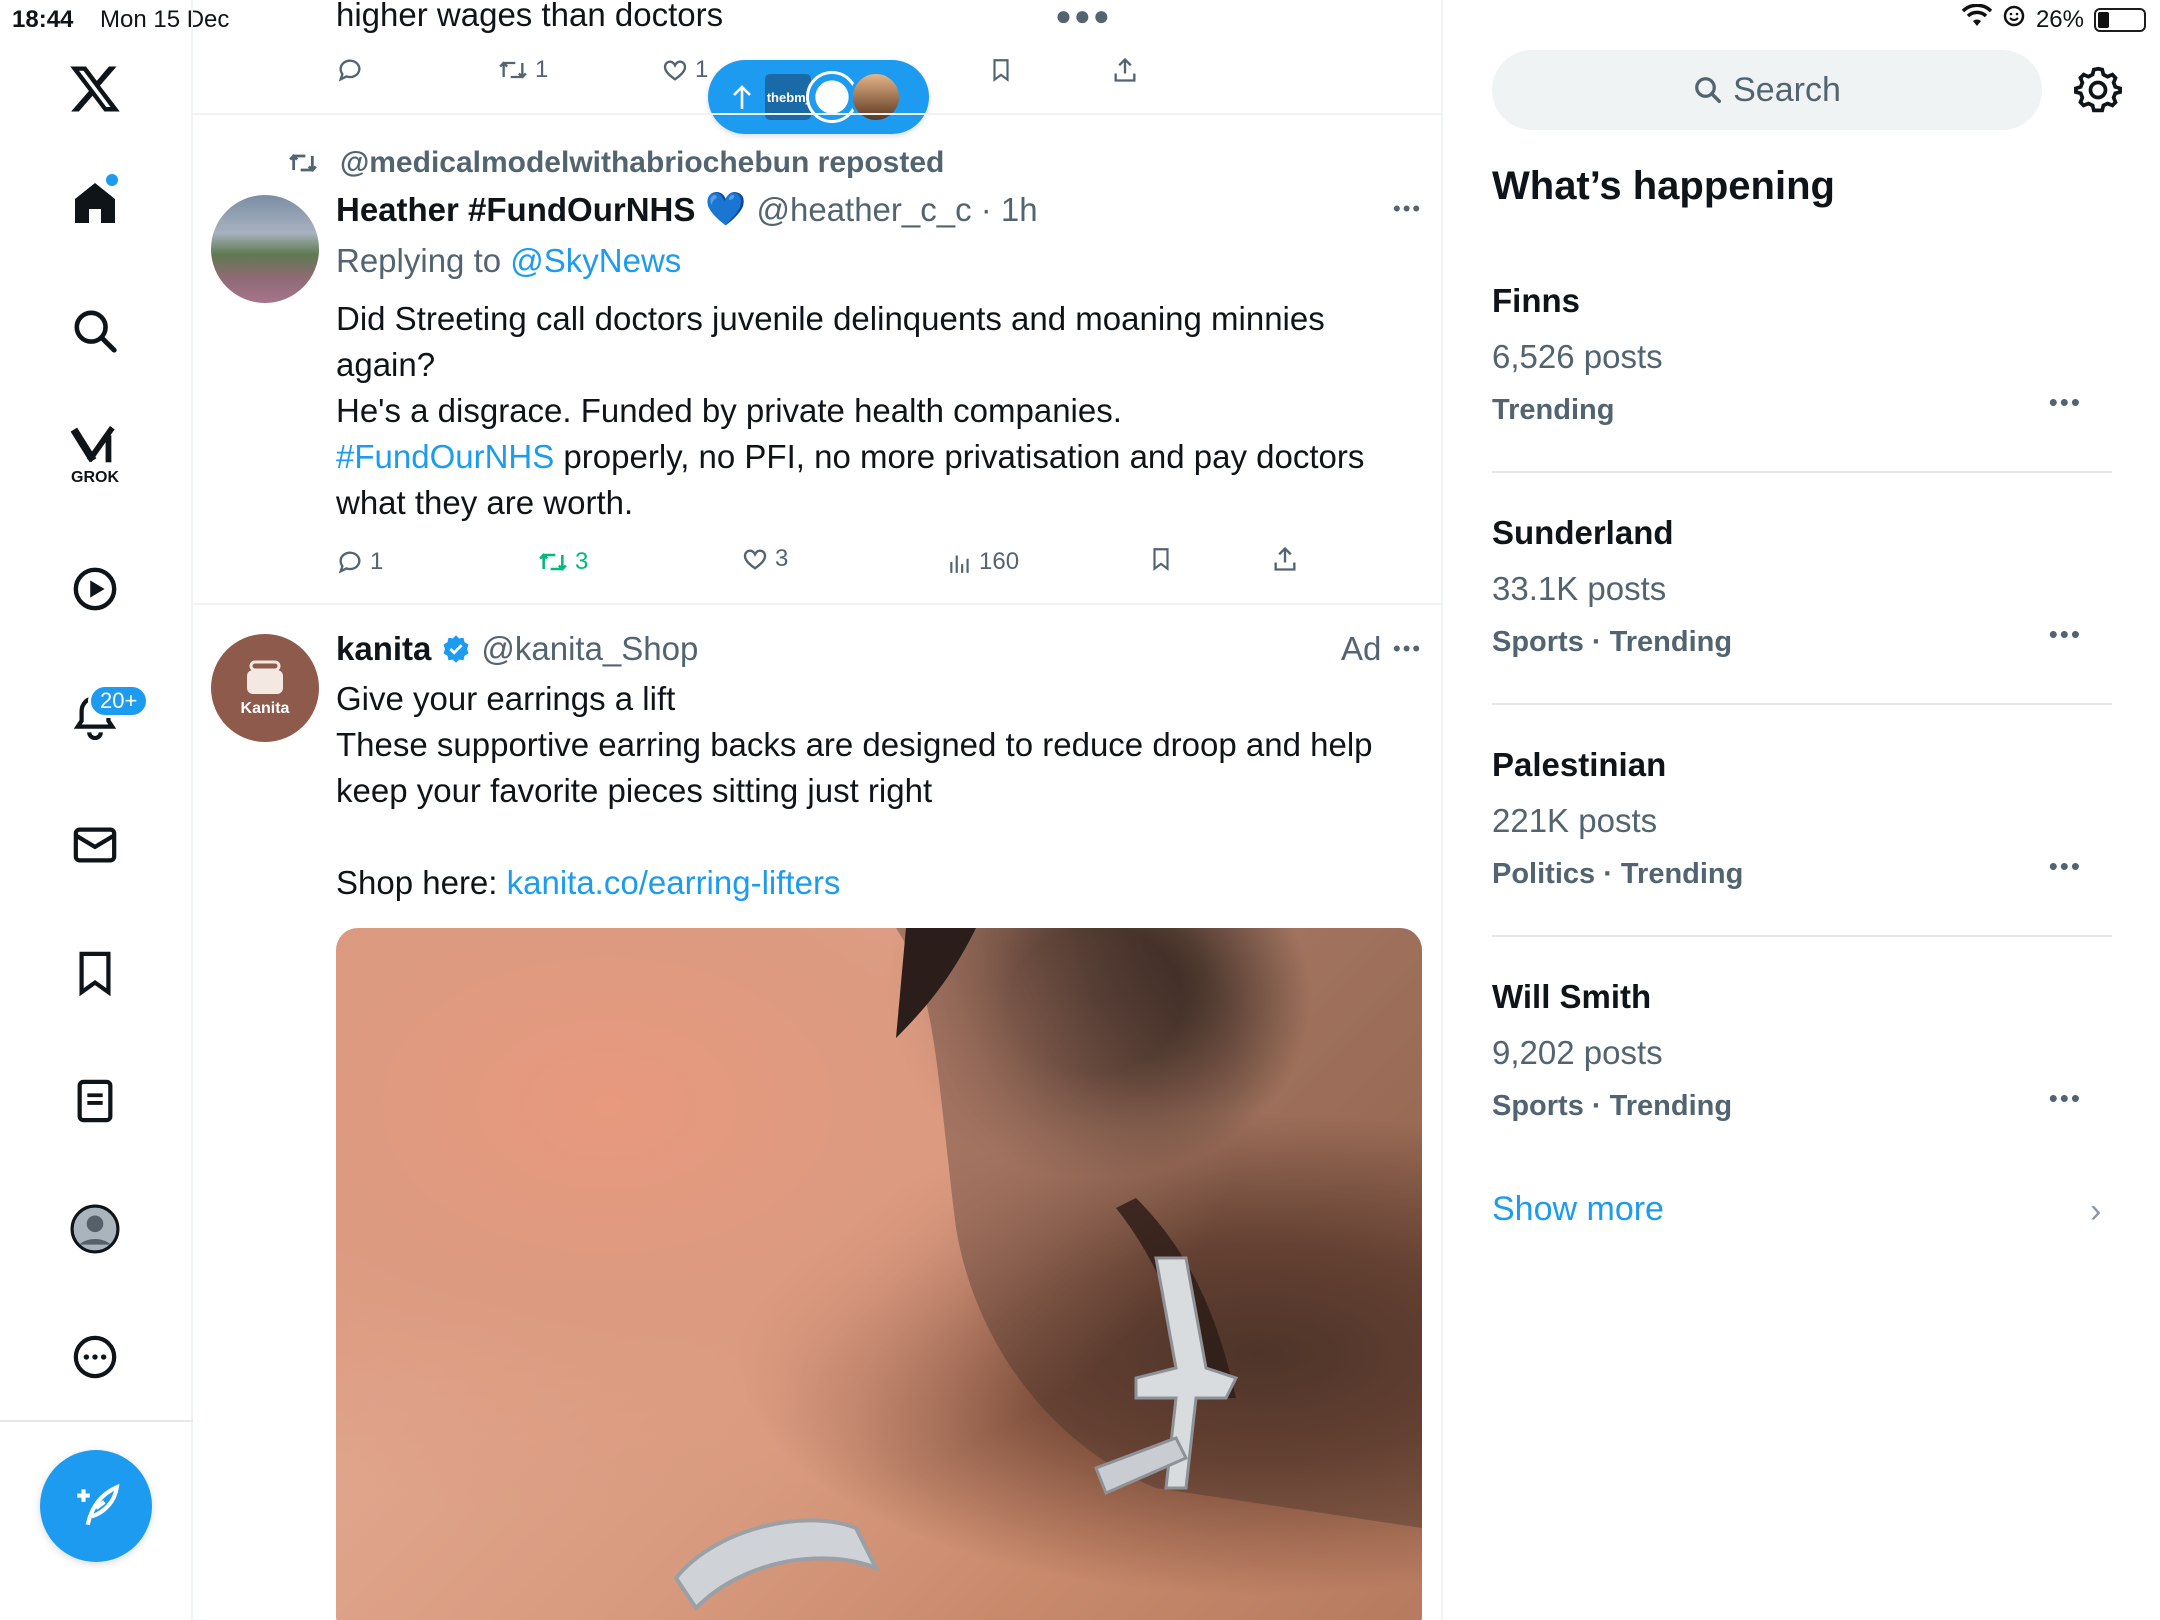 This screenshot has width=2160, height=1620. I want to click on trend-meta: Politics · Trending, so click(1618, 874).